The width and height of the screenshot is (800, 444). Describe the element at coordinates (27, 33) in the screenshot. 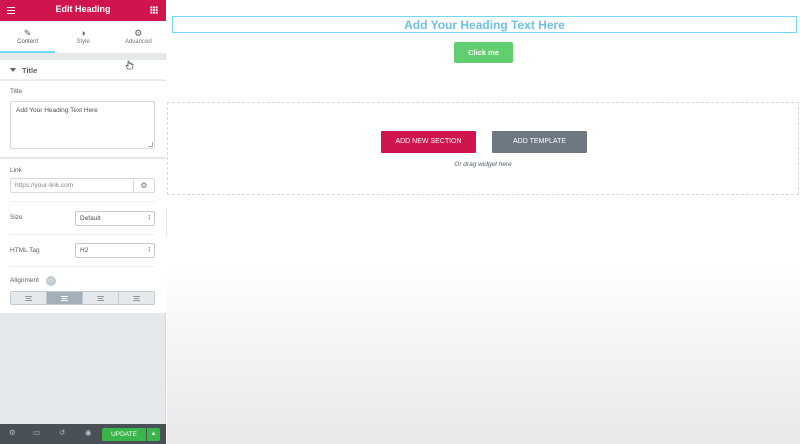

I see `pencil-icon: ✎` at that location.